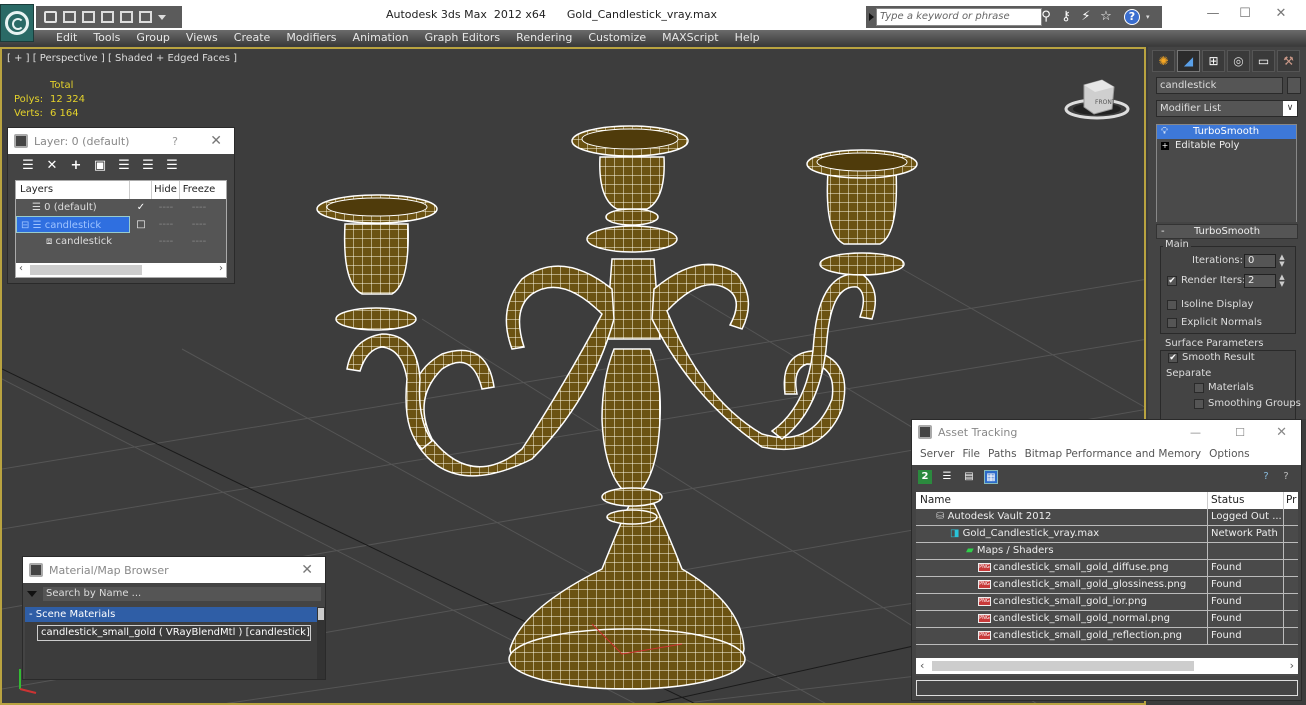 This screenshot has width=1306, height=705. Describe the element at coordinates (17, 23) in the screenshot. I see `application-menu-button` at that location.